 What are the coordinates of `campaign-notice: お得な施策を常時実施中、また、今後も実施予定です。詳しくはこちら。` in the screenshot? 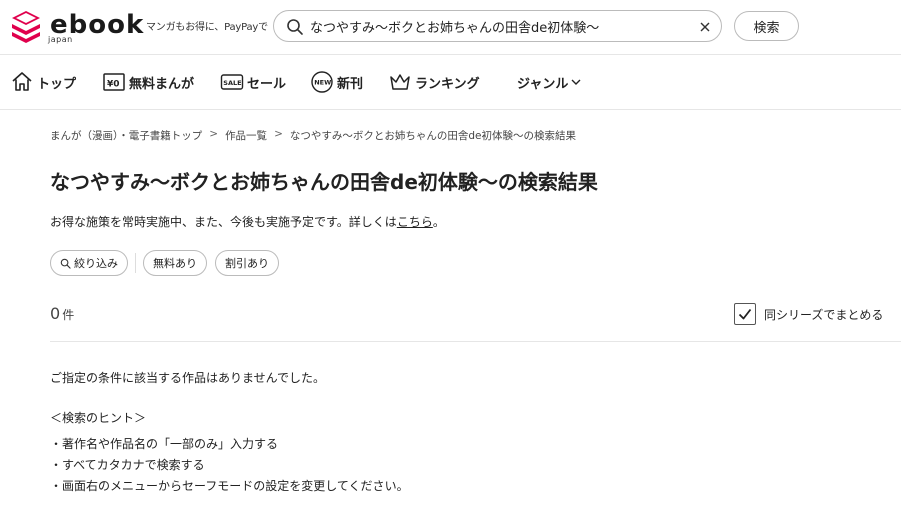 It's located at (247, 221).